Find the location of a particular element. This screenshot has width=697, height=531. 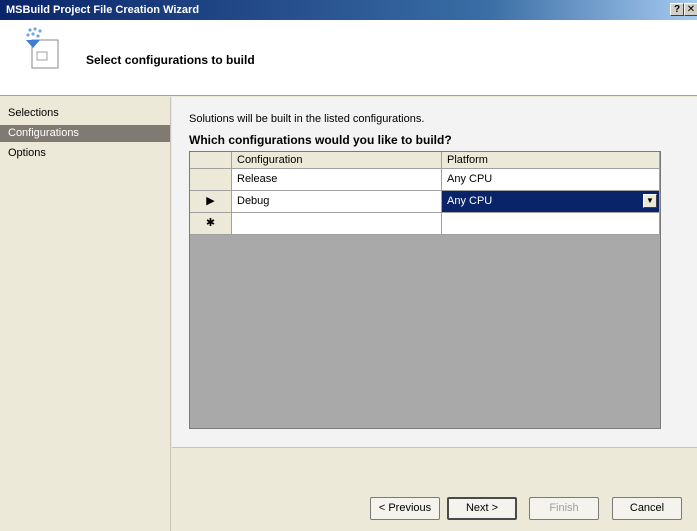

nav-item-configurations: Configurations is located at coordinates (85, 133).